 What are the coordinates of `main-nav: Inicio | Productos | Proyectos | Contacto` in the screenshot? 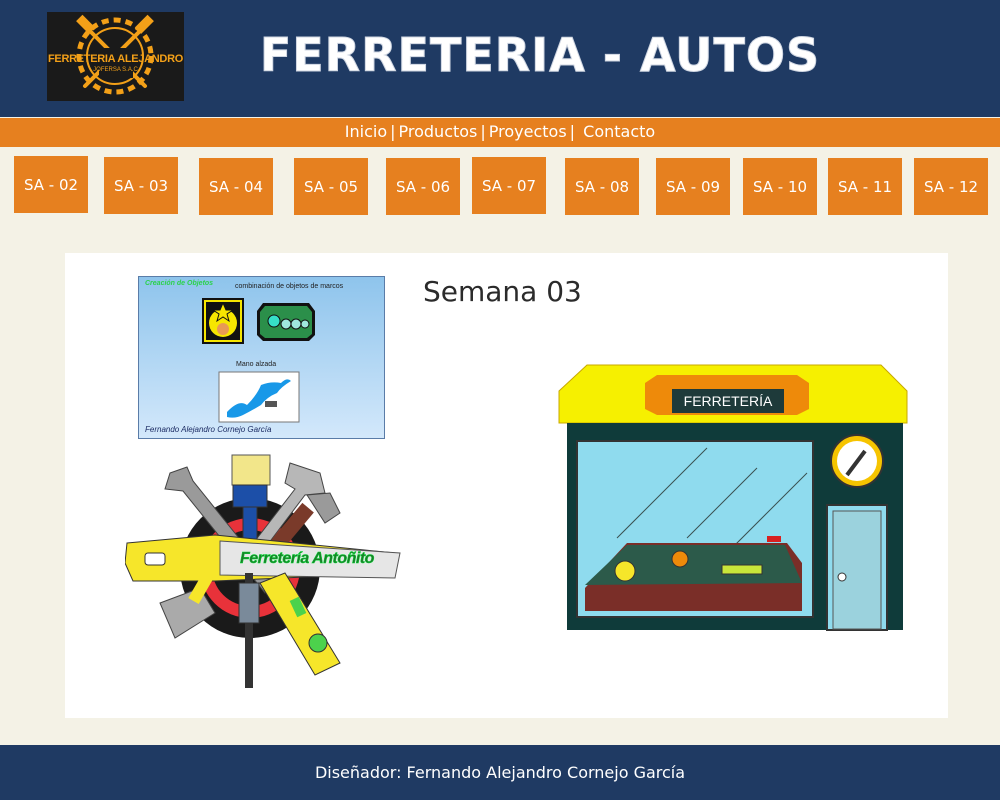 It's located at (500, 132).